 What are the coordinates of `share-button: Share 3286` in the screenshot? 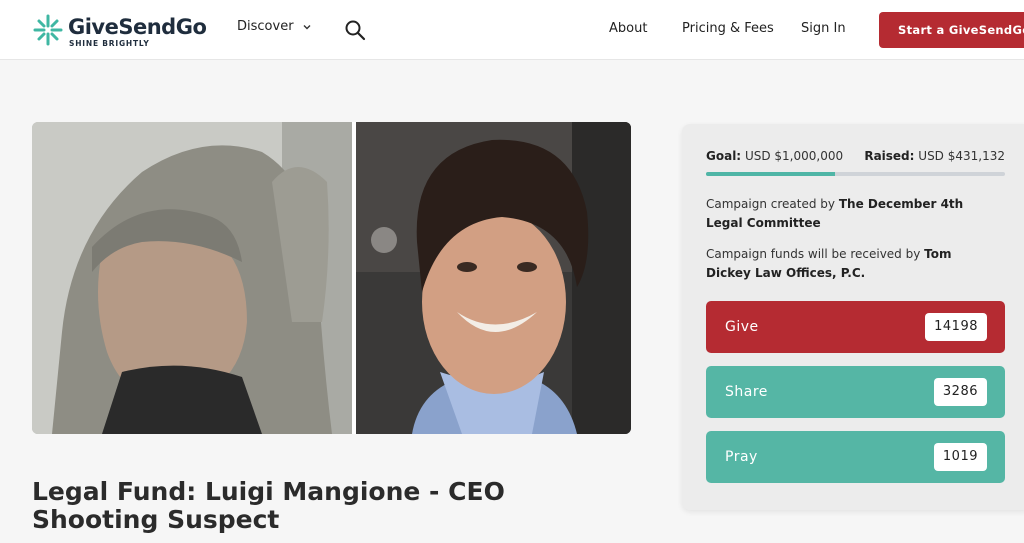 It's located at (855, 392).